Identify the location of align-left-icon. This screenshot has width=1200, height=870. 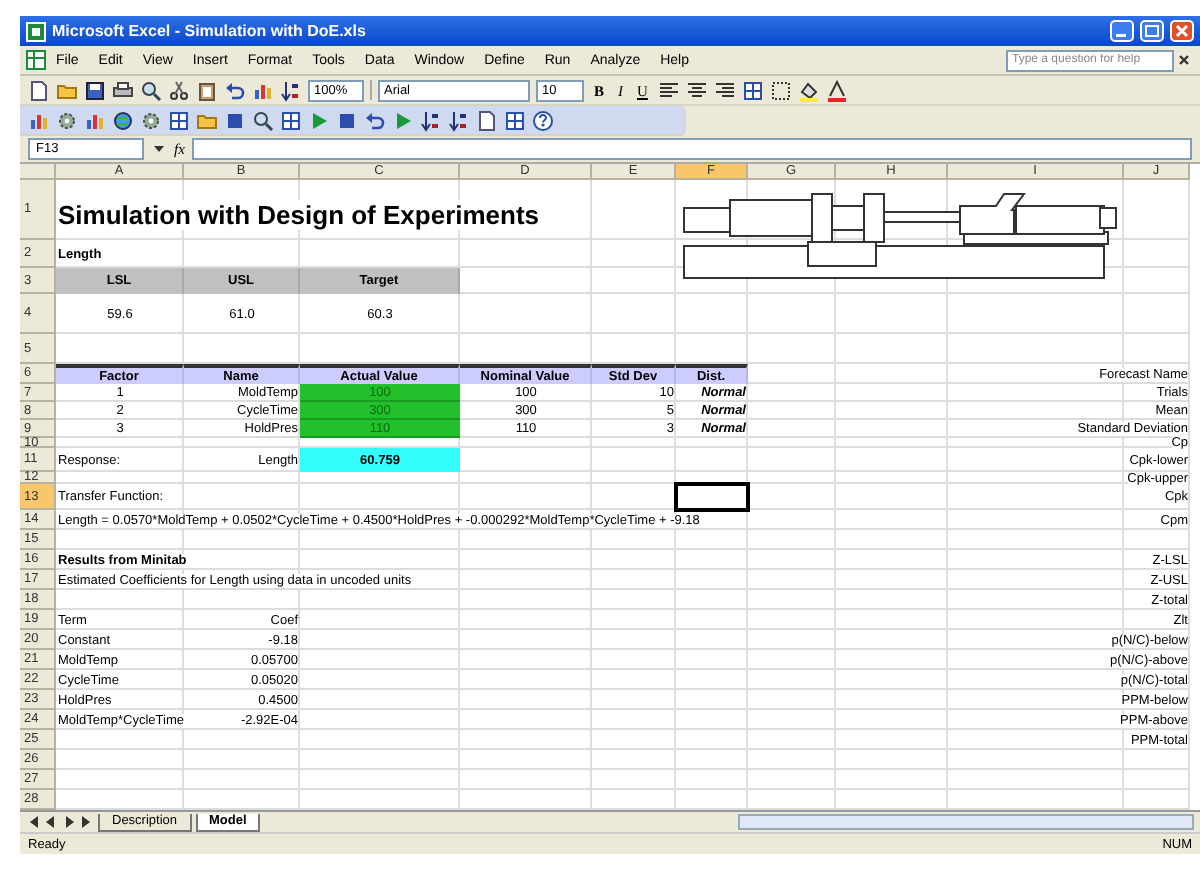
(668, 90).